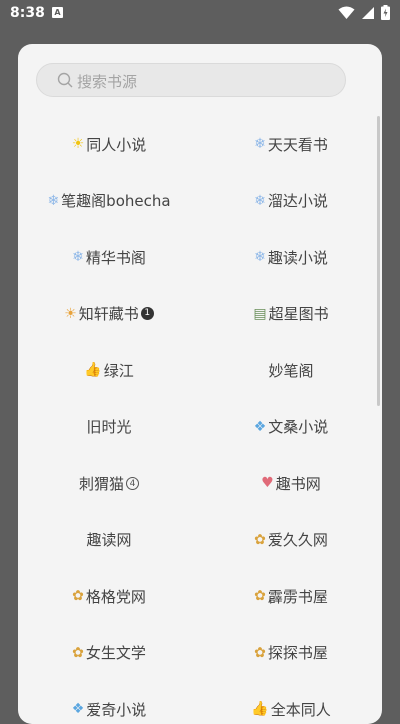 Image resolution: width=400 pixels, height=724 pixels. I want to click on cell-signal-icon, so click(368, 13).